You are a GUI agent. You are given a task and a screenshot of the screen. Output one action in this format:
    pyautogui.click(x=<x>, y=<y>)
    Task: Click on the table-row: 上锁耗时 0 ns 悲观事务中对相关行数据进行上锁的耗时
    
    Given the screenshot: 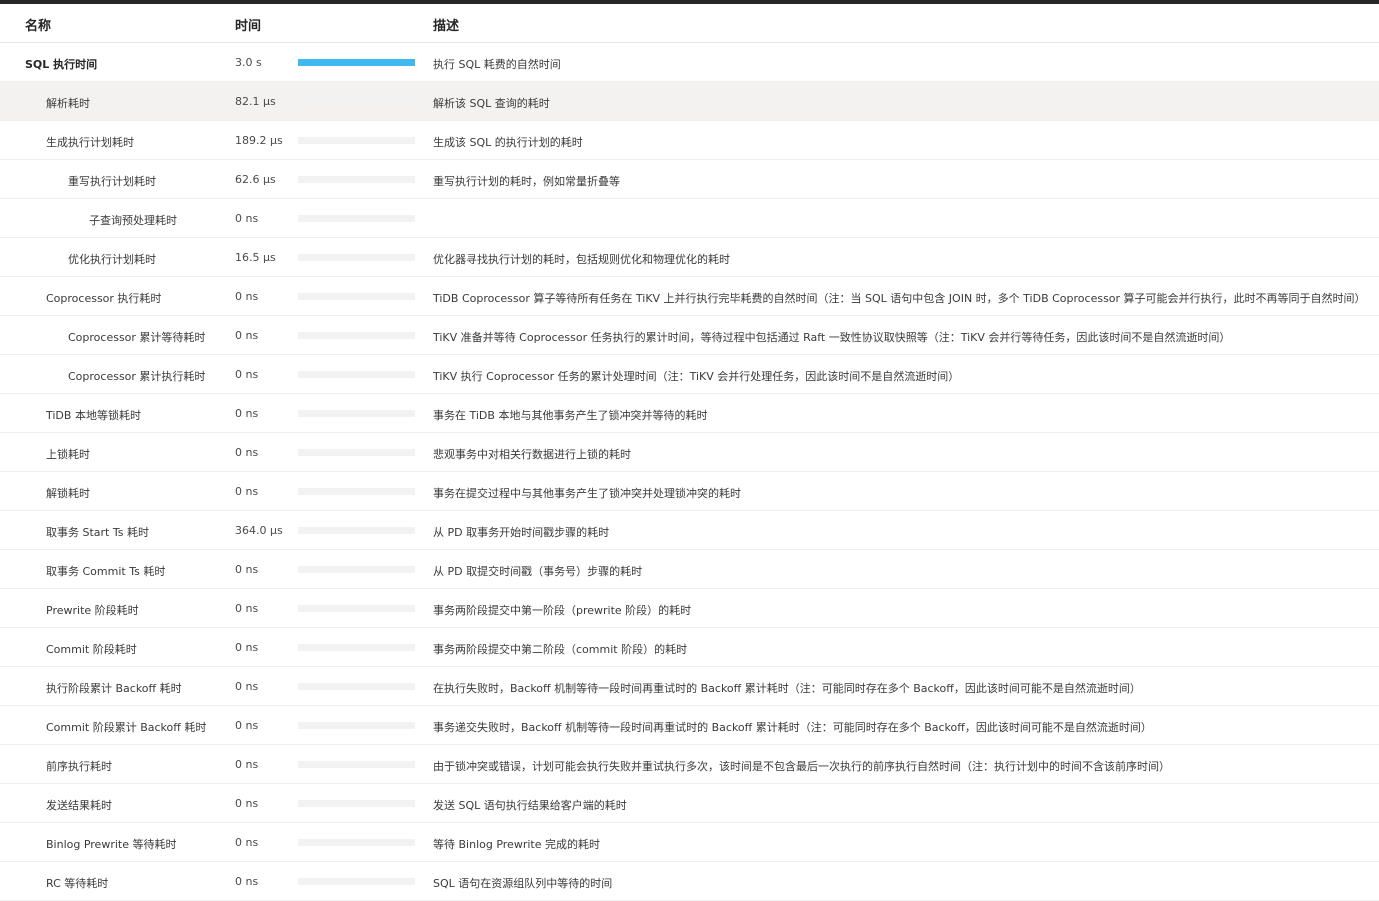 What is the action you would take?
    pyautogui.click(x=689, y=452)
    